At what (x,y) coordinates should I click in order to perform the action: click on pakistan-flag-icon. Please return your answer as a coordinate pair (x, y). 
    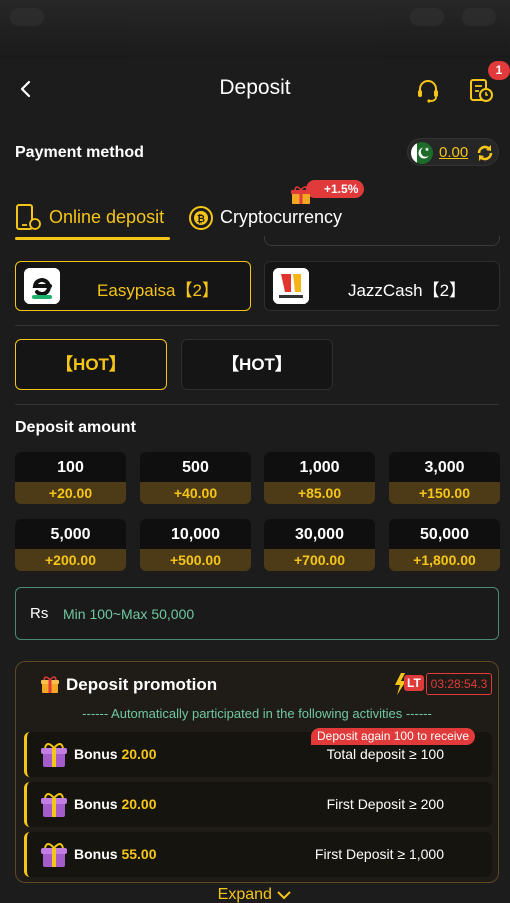
    Looking at the image, I should click on (422, 153).